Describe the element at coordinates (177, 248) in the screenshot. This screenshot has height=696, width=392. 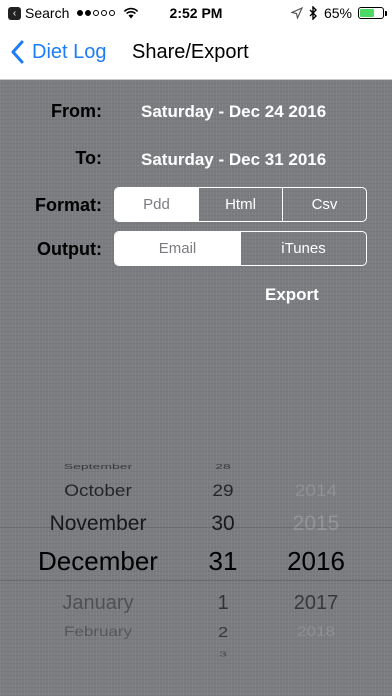
I see `output-option-email: Email` at that location.